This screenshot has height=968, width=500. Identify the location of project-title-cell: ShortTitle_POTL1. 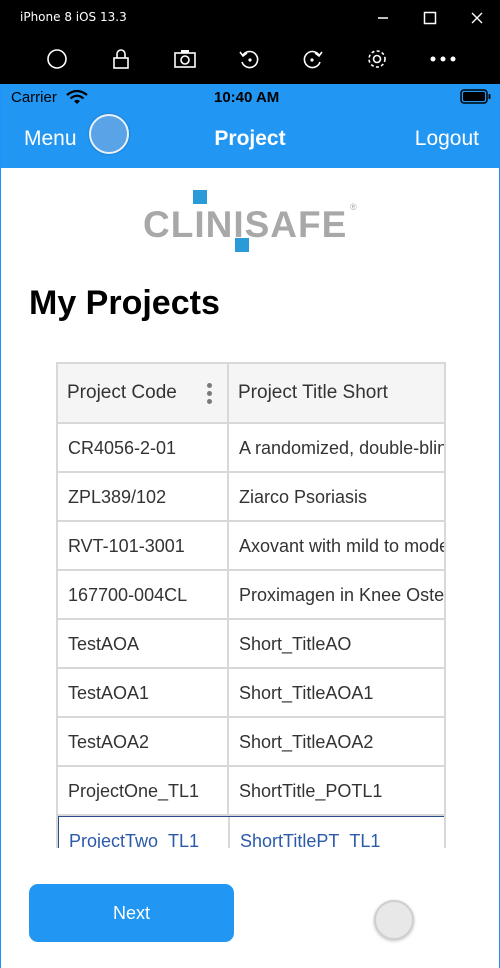
(336, 790).